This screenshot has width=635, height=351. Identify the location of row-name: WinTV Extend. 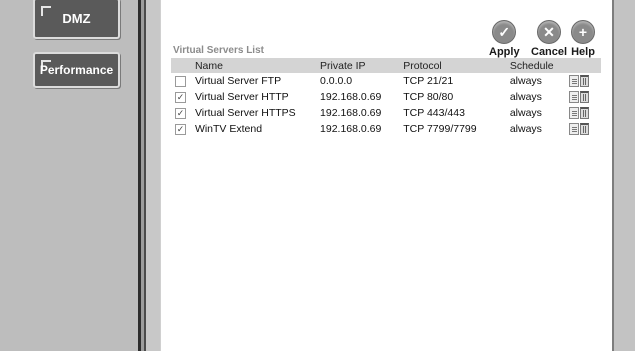
(228, 129).